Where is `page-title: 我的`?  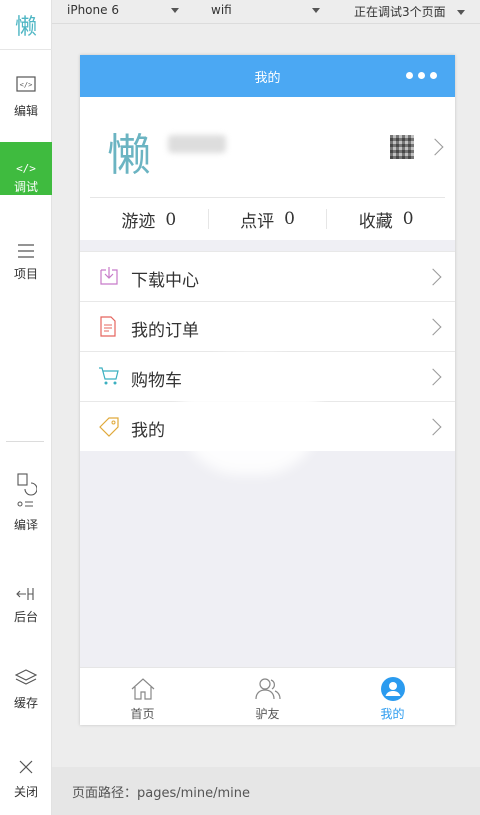
page-title: 我的 is located at coordinates (267, 78).